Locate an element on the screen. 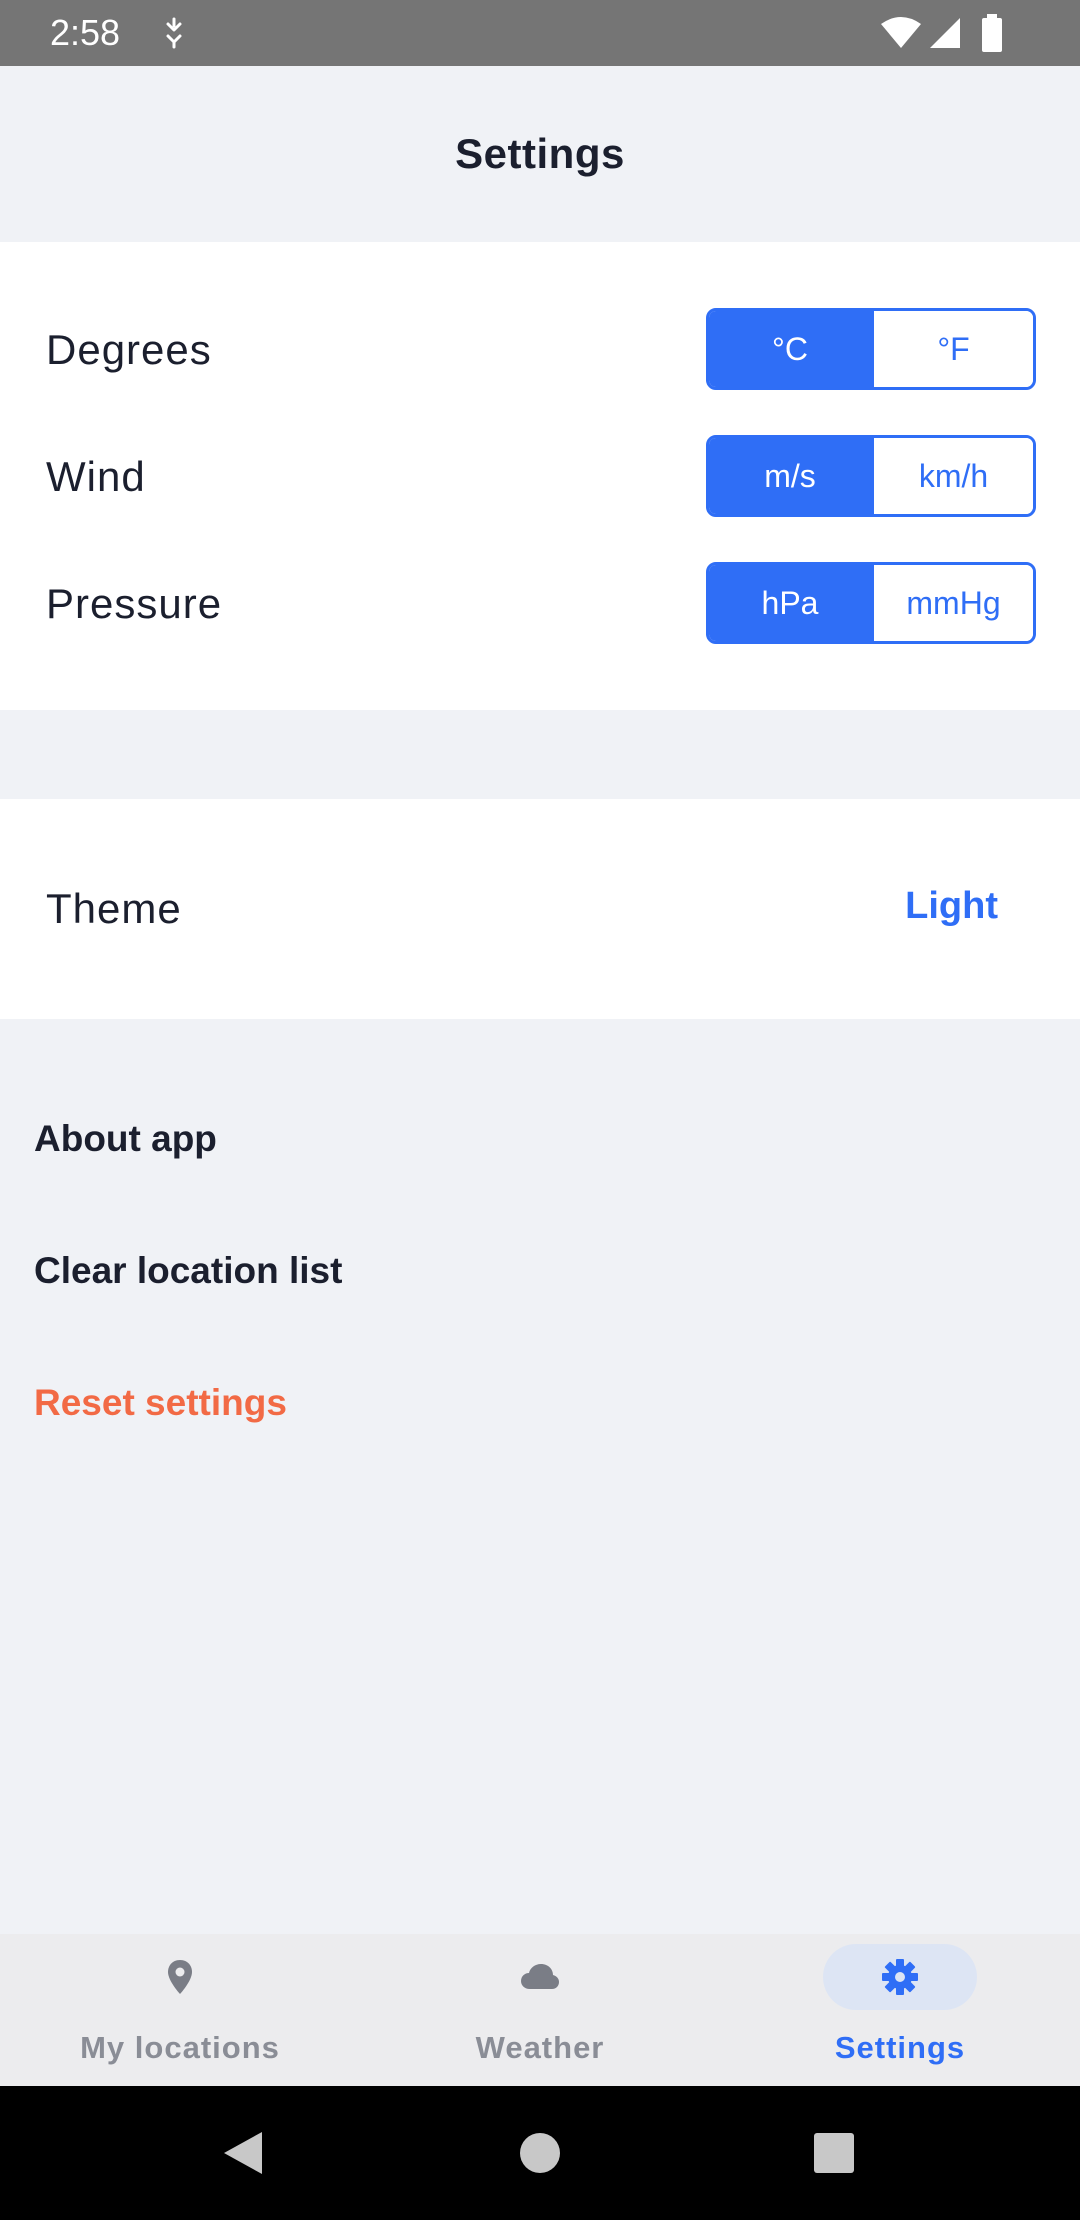 This screenshot has height=2220, width=1080. clear-location-list-button: Clear location list is located at coordinates (188, 1271).